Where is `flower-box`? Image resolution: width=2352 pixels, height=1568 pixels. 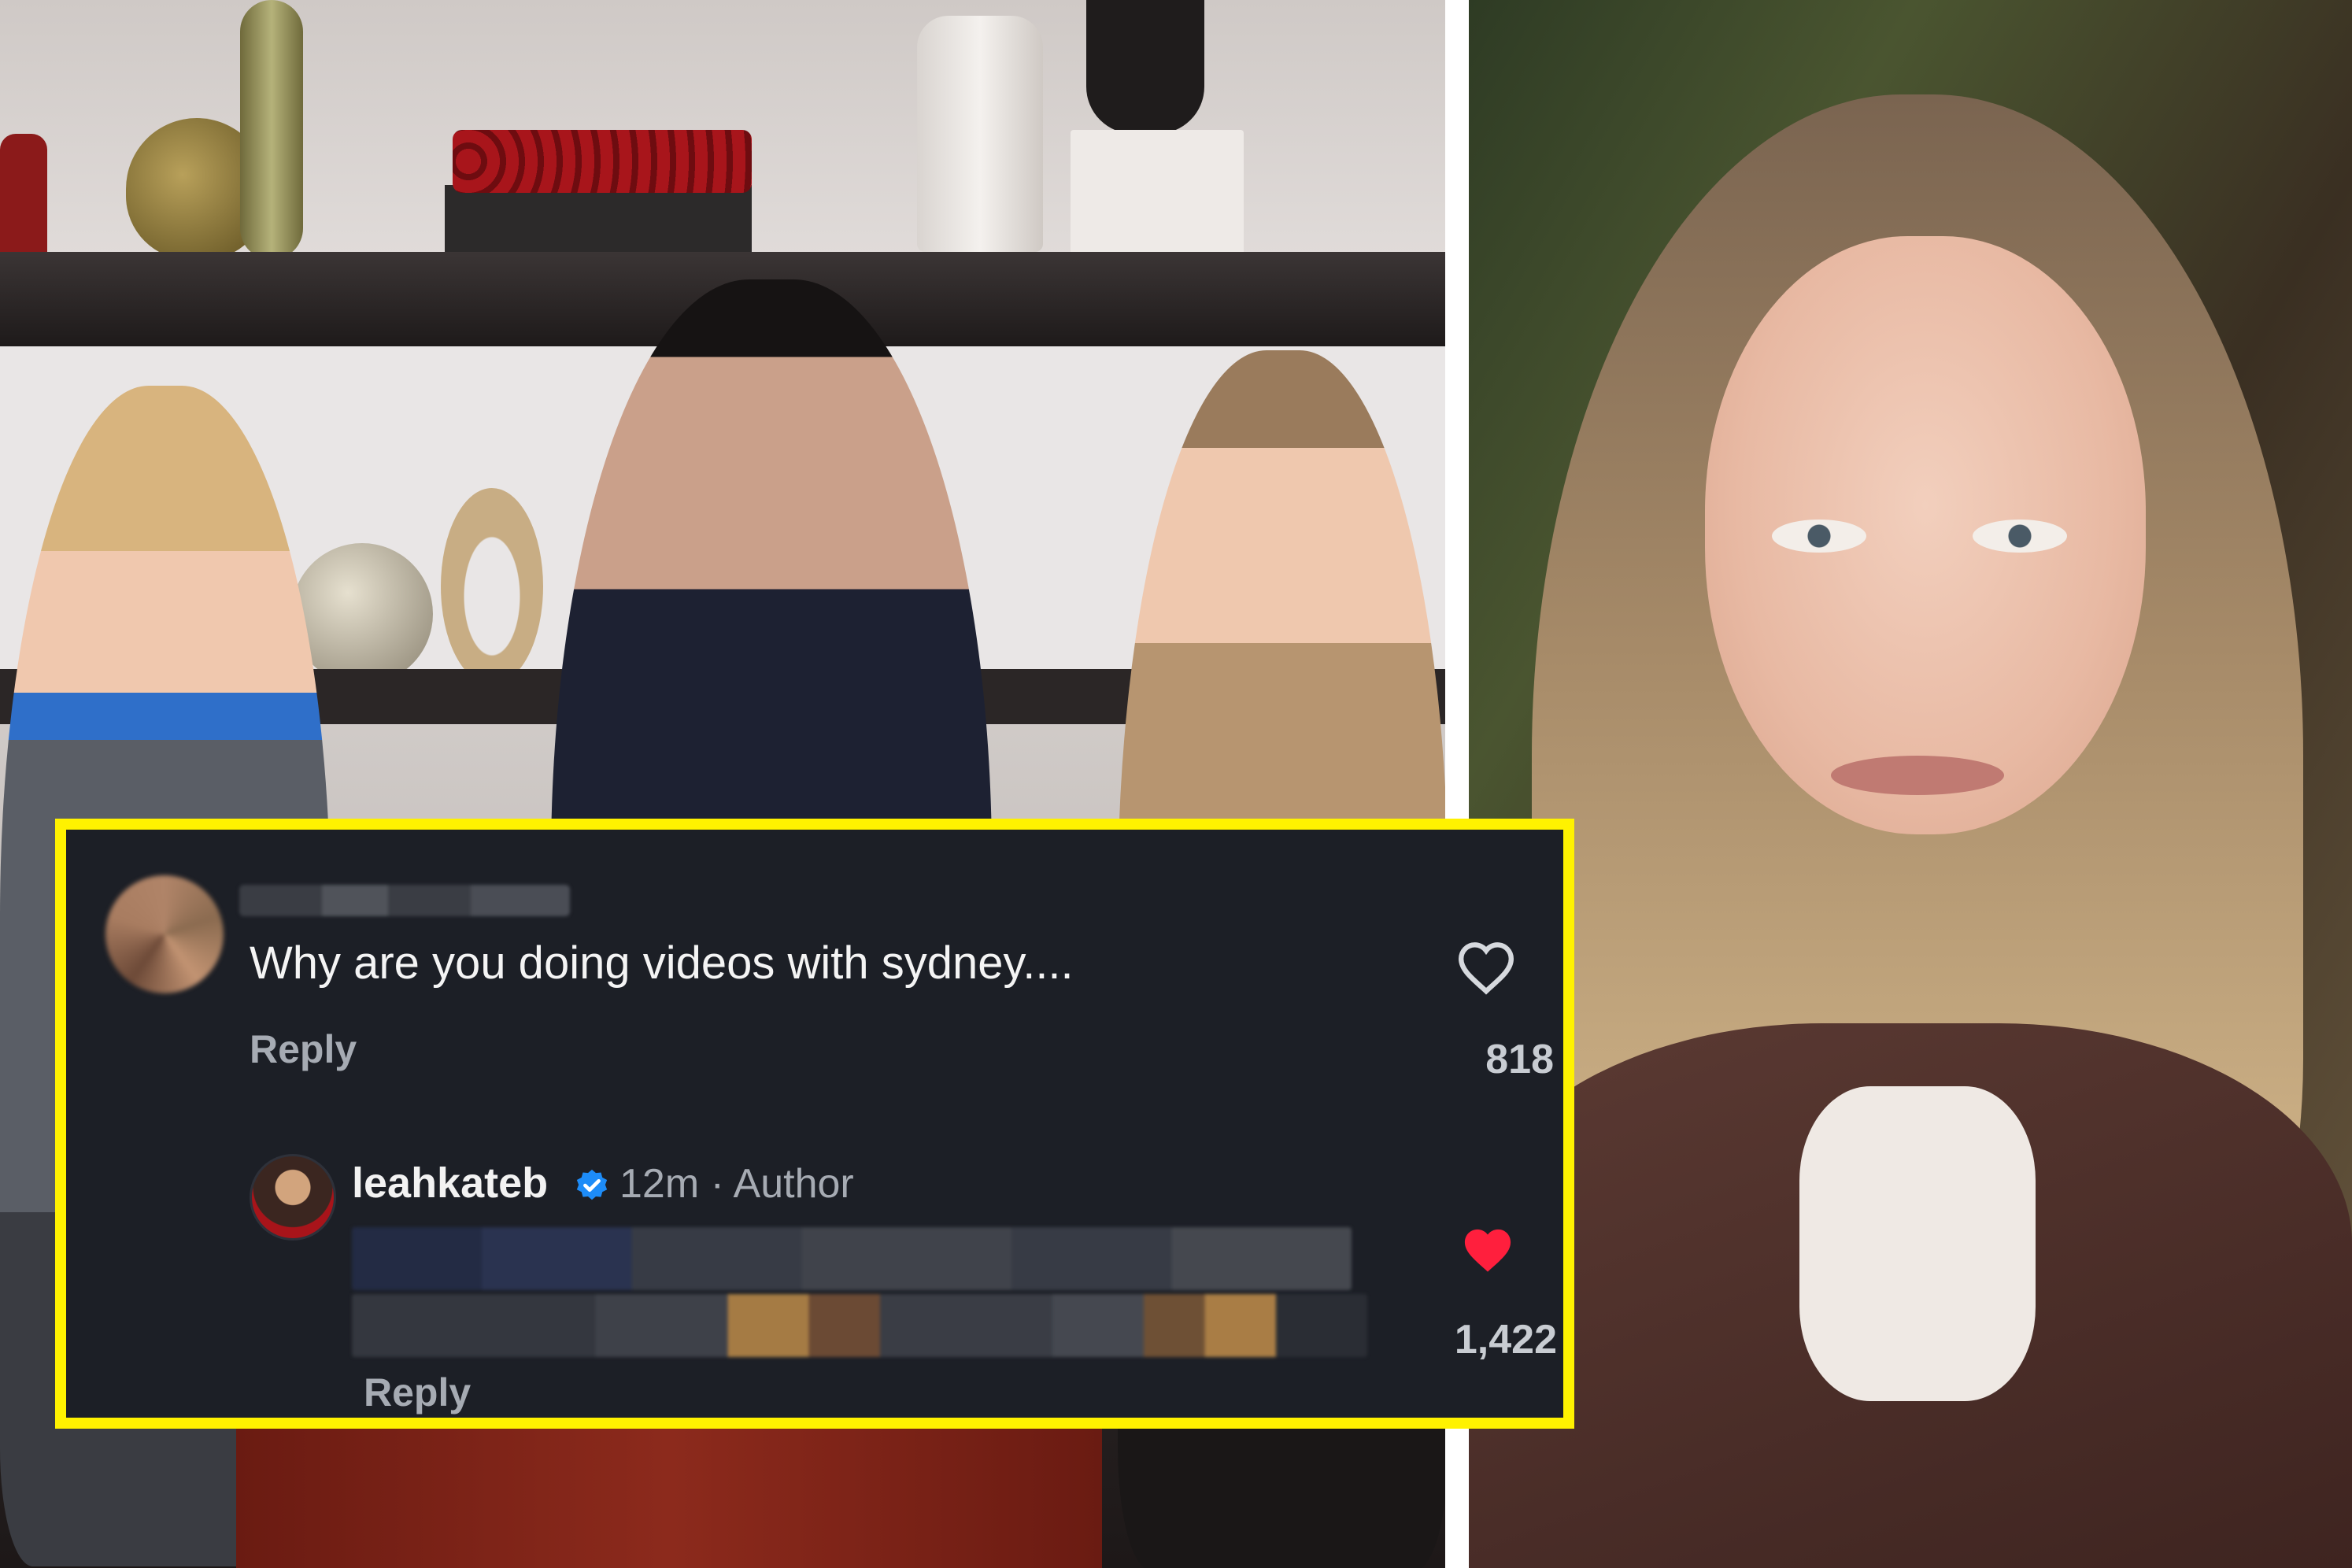
flower-box is located at coordinates (599, 220).